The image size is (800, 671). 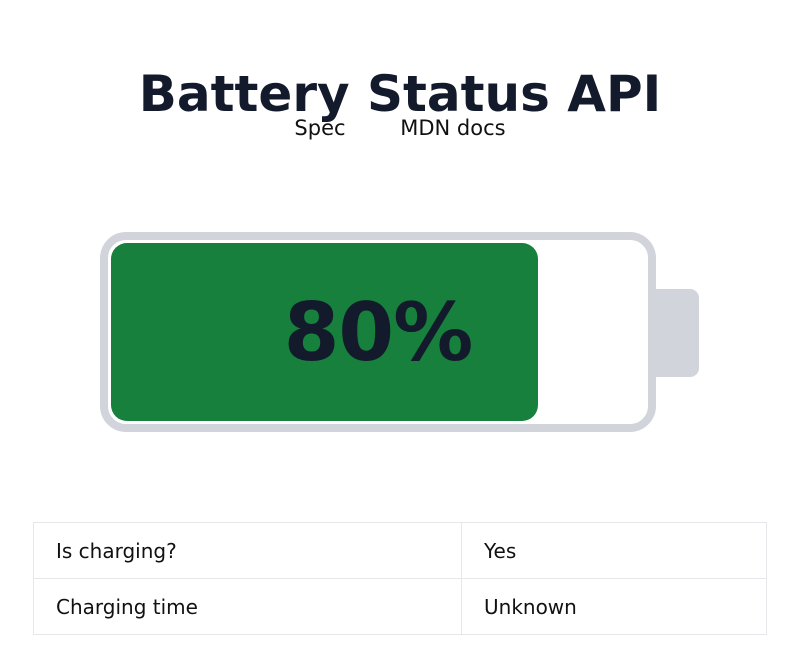 What do you see at coordinates (319, 128) in the screenshot?
I see `spec-link: Spec` at bounding box center [319, 128].